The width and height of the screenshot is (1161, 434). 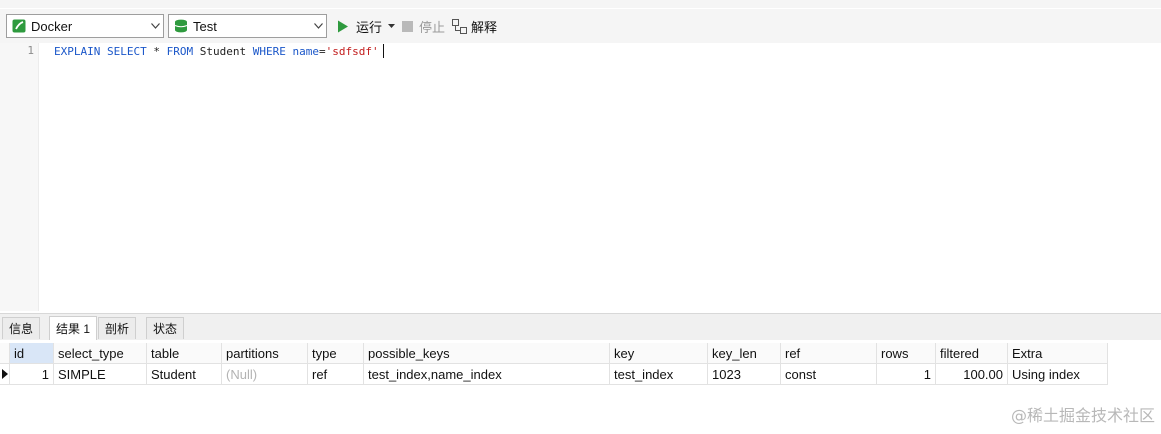 I want to click on column-header-extra: Extra, so click(x=1058, y=353).